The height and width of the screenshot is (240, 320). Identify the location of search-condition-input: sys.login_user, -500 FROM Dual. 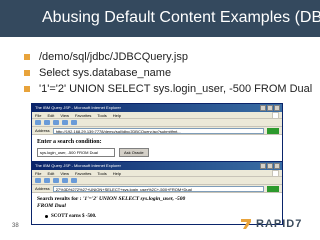
(76, 152).